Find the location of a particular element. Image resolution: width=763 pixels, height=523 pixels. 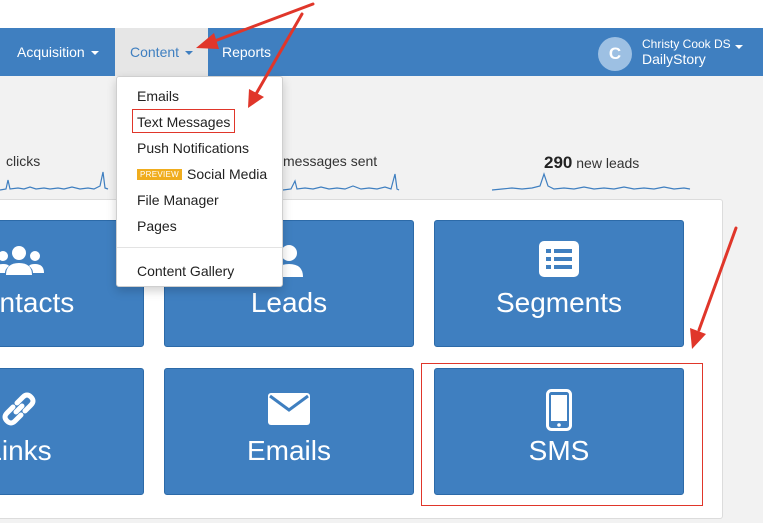

emails-label: Emails is located at coordinates (288, 450).